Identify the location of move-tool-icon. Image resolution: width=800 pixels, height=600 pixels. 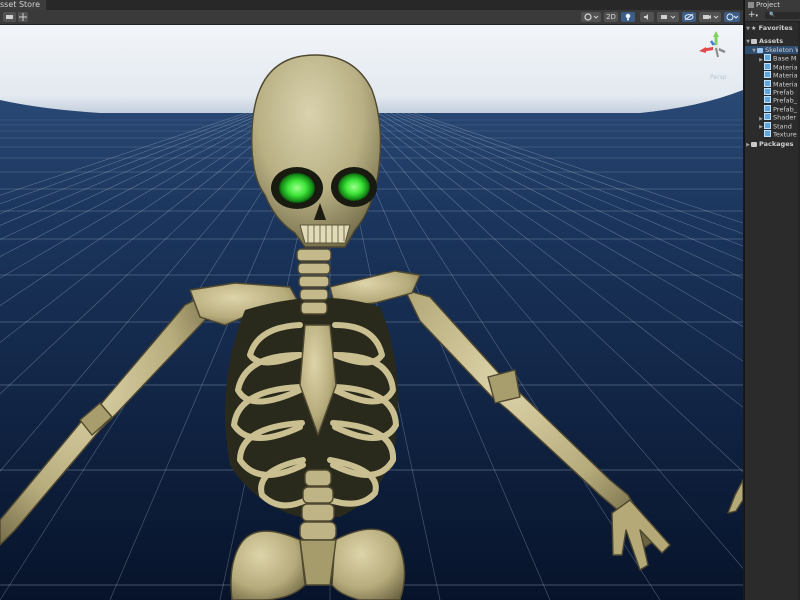
(23, 17).